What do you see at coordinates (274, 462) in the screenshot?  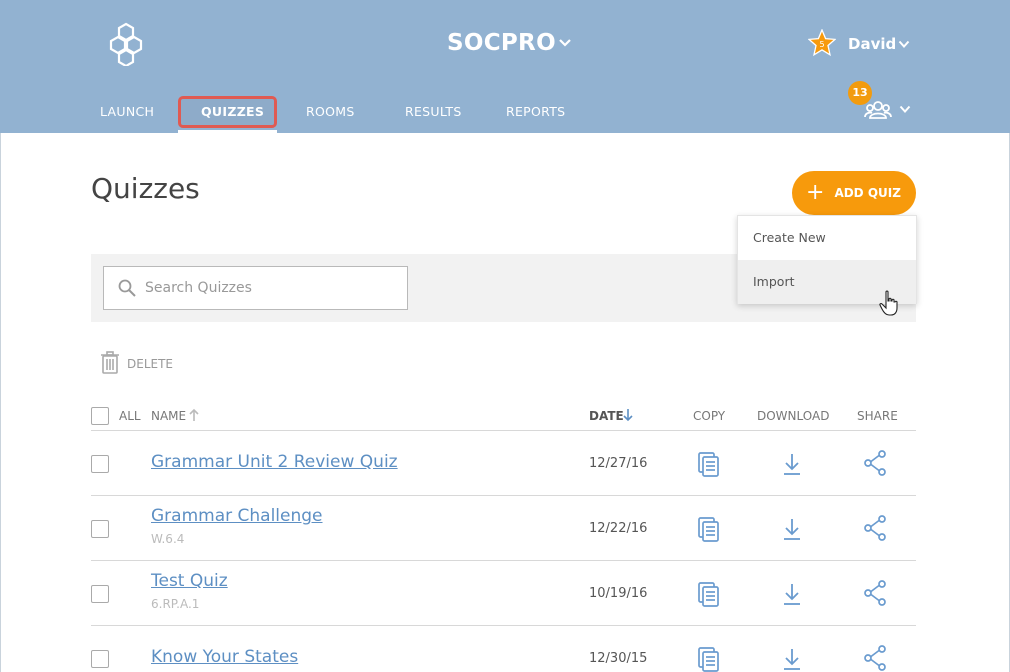 I see `quiz-title-link: Grammar Unit 2 Review Quiz` at bounding box center [274, 462].